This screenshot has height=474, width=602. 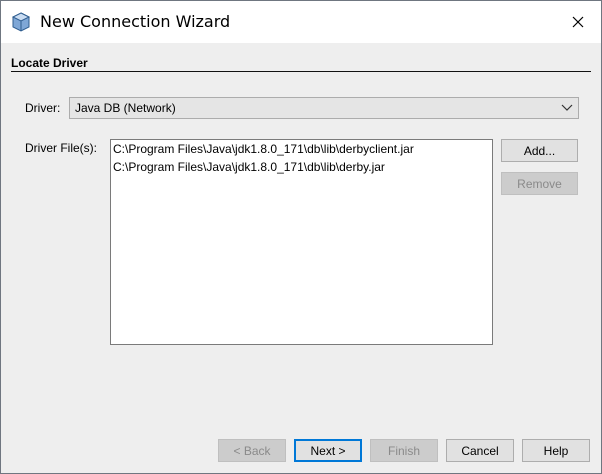 What do you see at coordinates (135, 21) in the screenshot?
I see `window-title: New Connection Wizard` at bounding box center [135, 21].